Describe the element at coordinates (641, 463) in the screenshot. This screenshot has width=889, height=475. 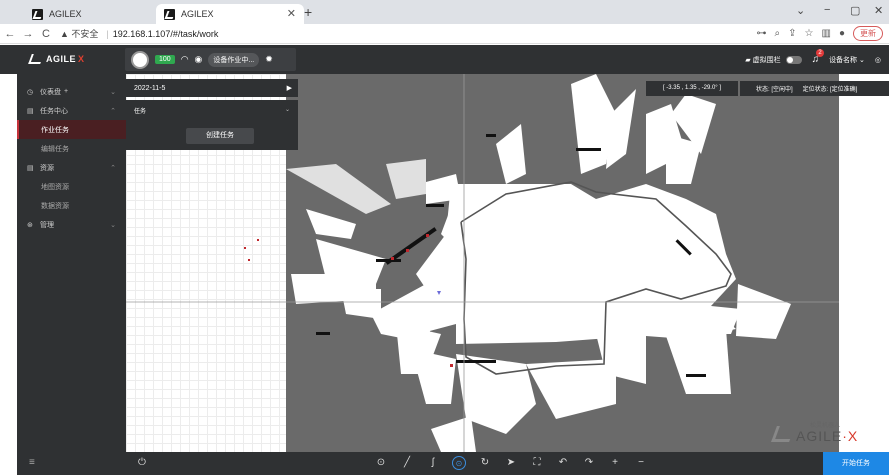
I see `zoom-out-tool-icon: −` at that location.